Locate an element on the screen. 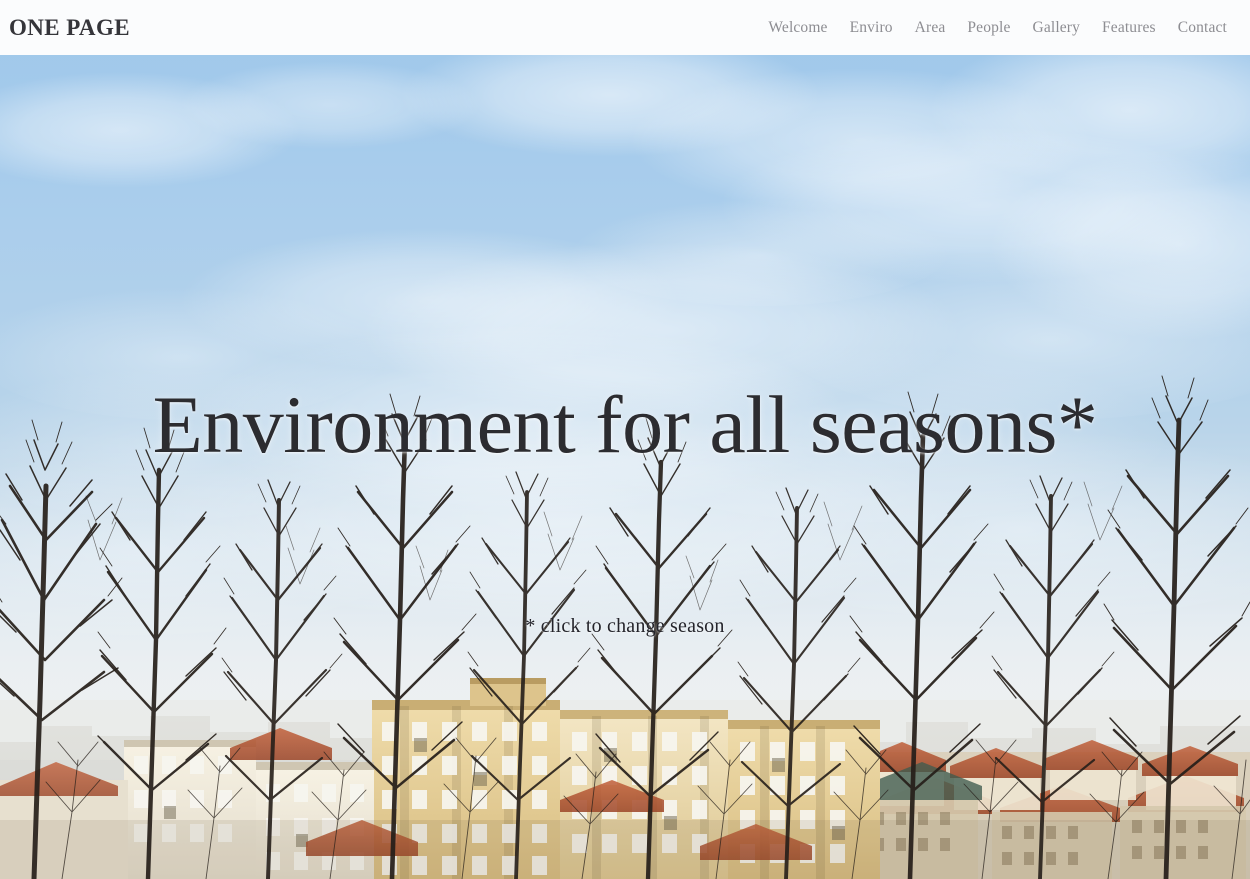 Image resolution: width=1250 pixels, height=879 pixels. nav-item-people: People is located at coordinates (988, 28).